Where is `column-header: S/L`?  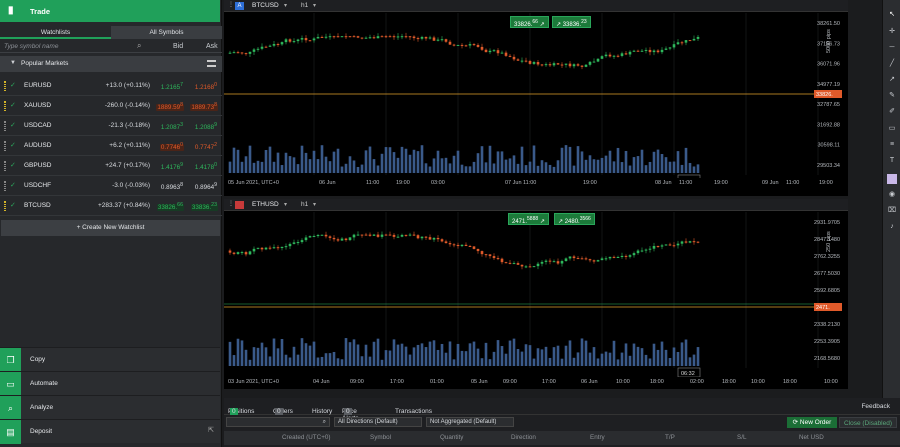
column-header: S/L is located at coordinates (741, 437).